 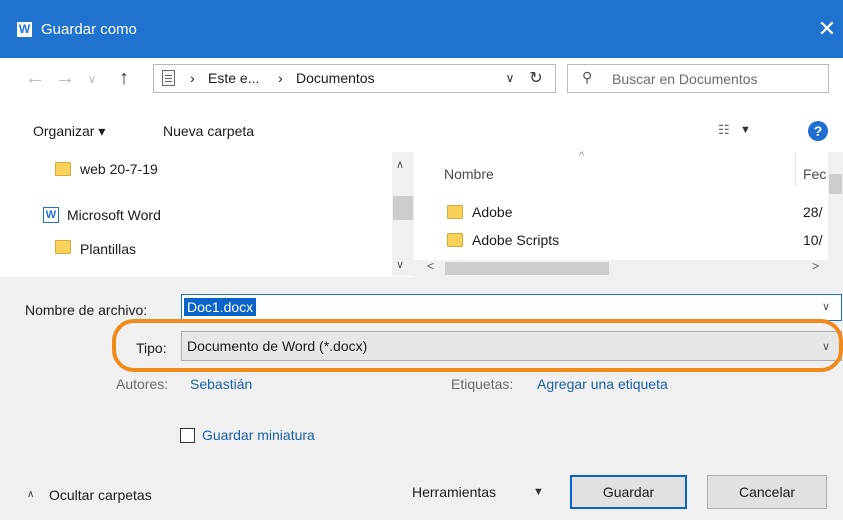 What do you see at coordinates (813, 240) in the screenshot?
I see `file-row-date: 10/` at bounding box center [813, 240].